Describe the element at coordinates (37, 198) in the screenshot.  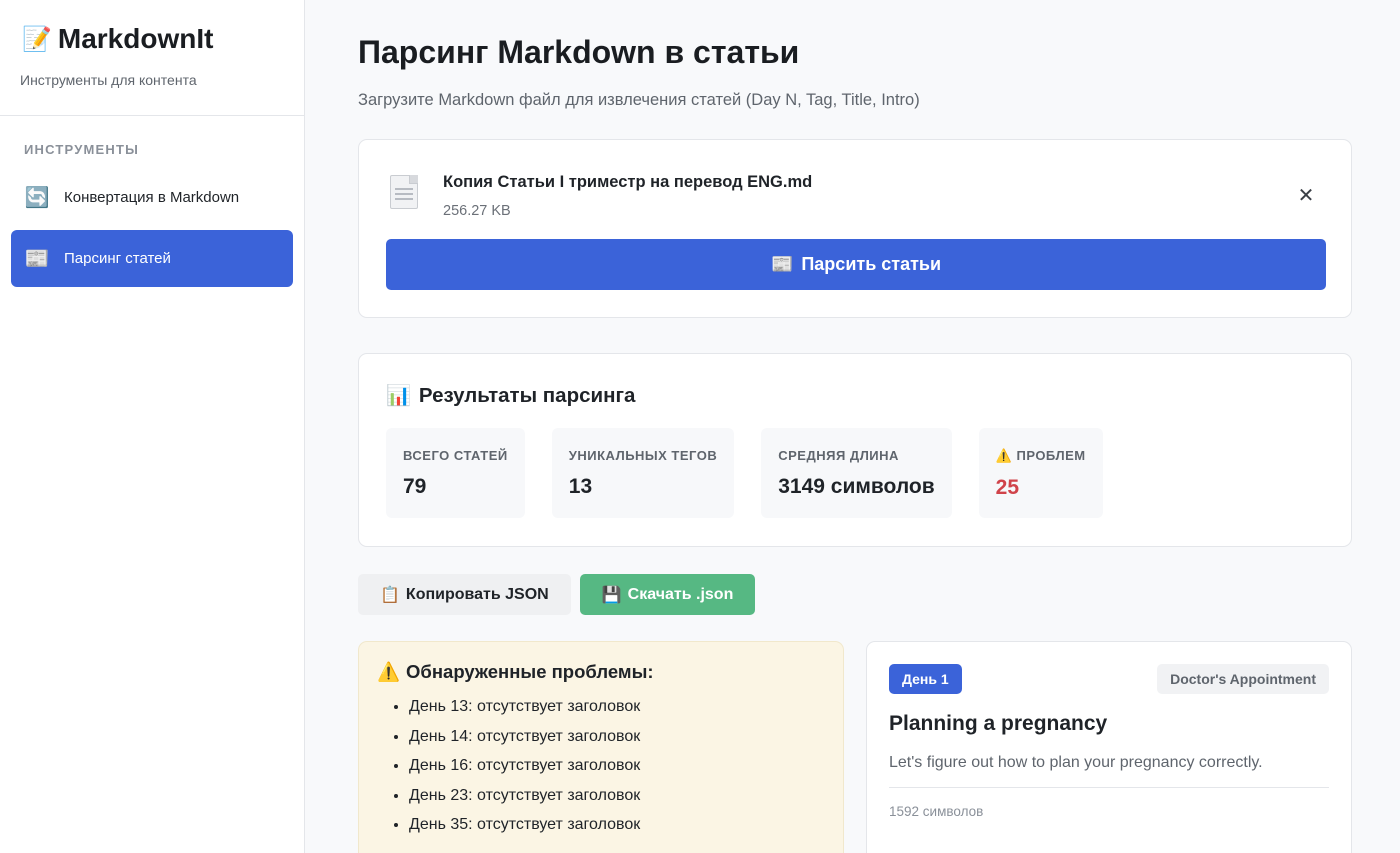
I see `refresh-icon: 🔄` at that location.